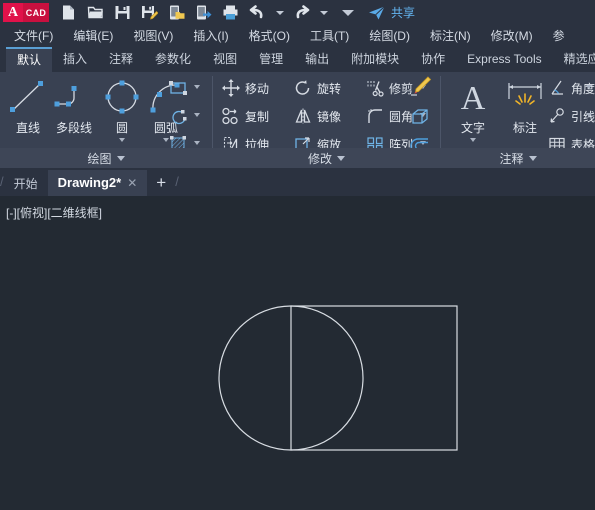  What do you see at coordinates (512, 36) in the screenshot?
I see `menu-item-modify: 修改(M)` at bounding box center [512, 36].